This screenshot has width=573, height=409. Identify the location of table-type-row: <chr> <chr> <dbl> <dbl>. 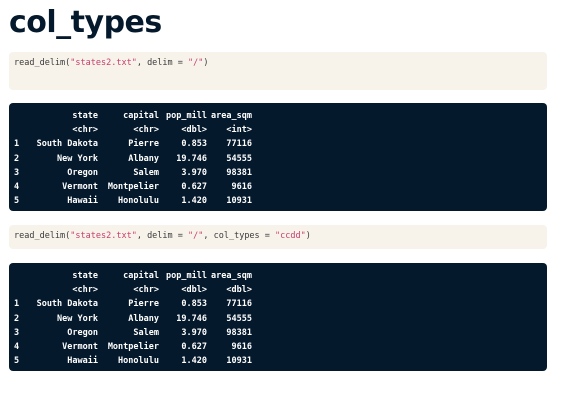
(133, 290).